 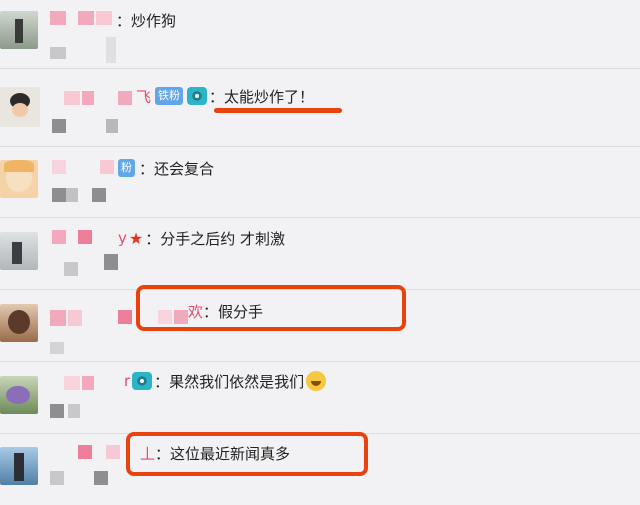 I want to click on comment-text-2: ：太能炒作了！, so click(x=262, y=96).